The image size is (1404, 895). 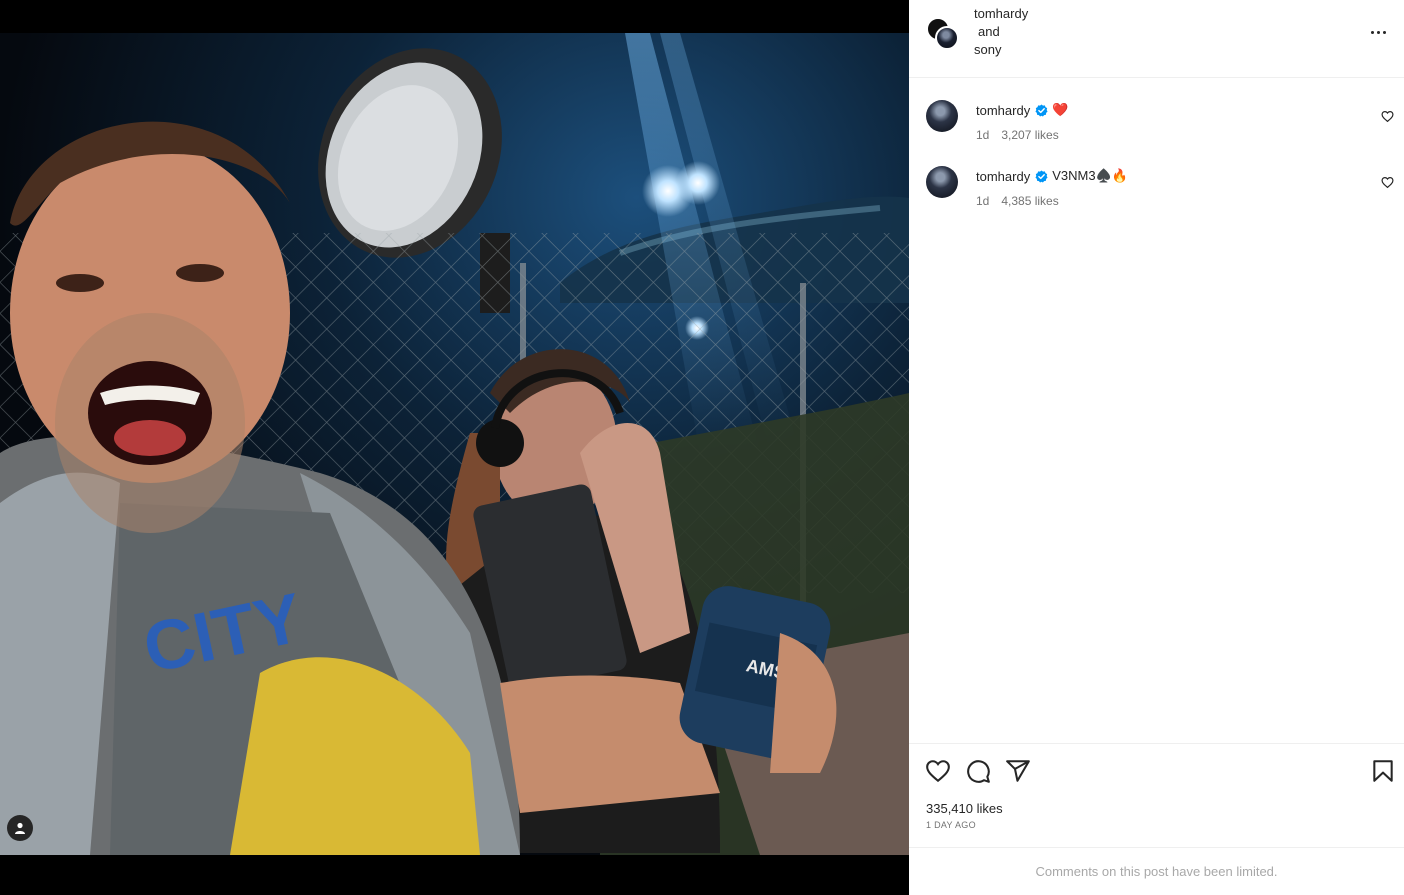 I want to click on post-likes-count: 335,410 likes, so click(x=964, y=808).